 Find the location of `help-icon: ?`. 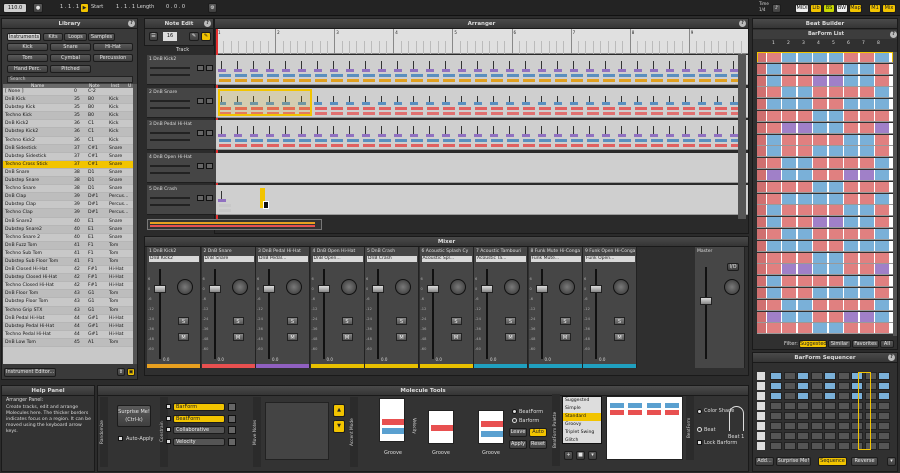

help-icon: ? is located at coordinates (891, 357).